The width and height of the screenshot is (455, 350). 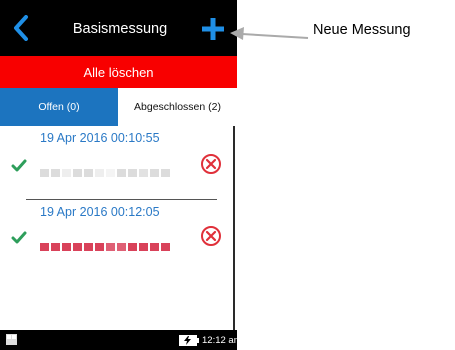 I want to click on scrollbar, so click(x=234, y=228).